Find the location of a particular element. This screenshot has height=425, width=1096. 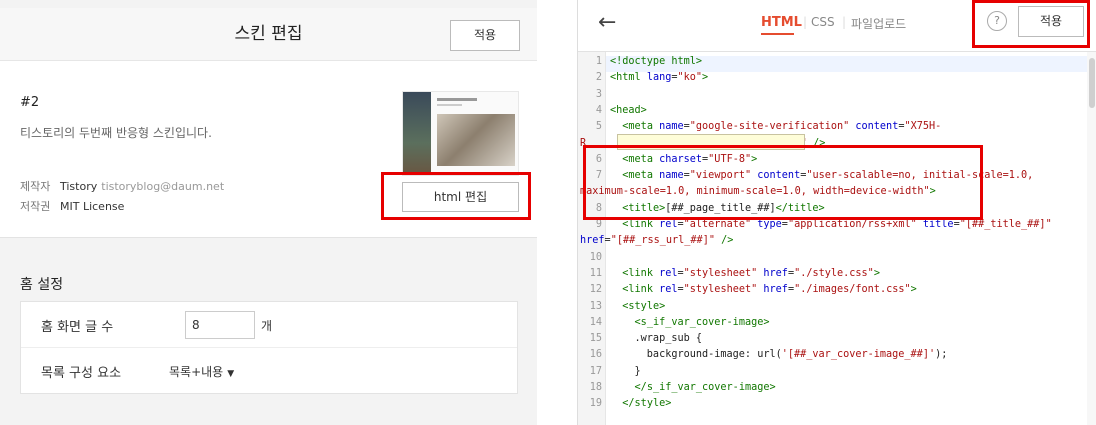

maker-name: Tistory is located at coordinates (79, 186).